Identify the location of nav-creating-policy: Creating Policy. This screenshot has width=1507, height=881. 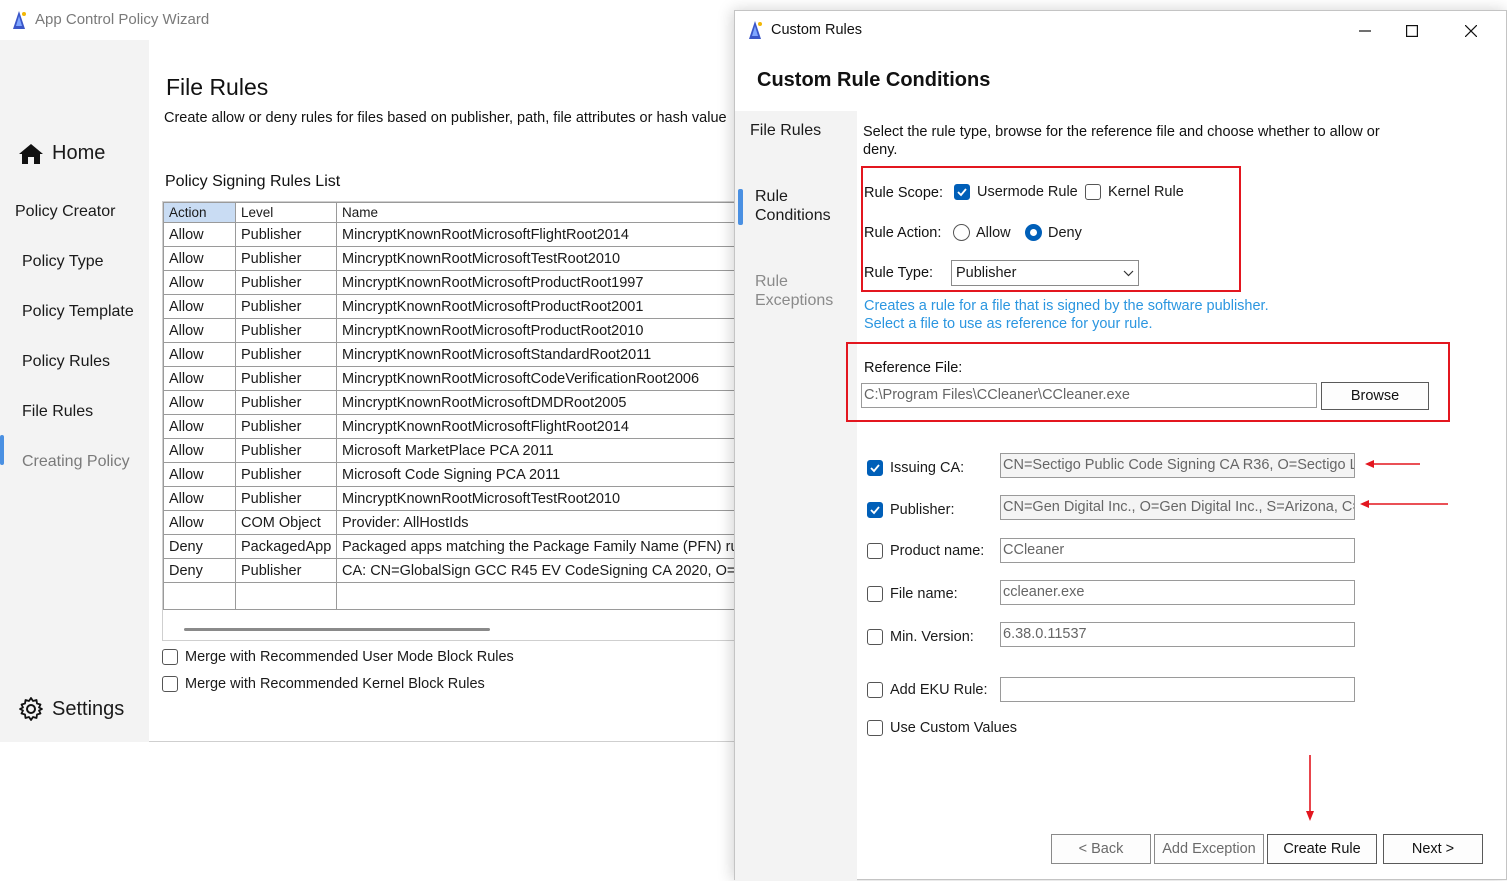
(76, 462).